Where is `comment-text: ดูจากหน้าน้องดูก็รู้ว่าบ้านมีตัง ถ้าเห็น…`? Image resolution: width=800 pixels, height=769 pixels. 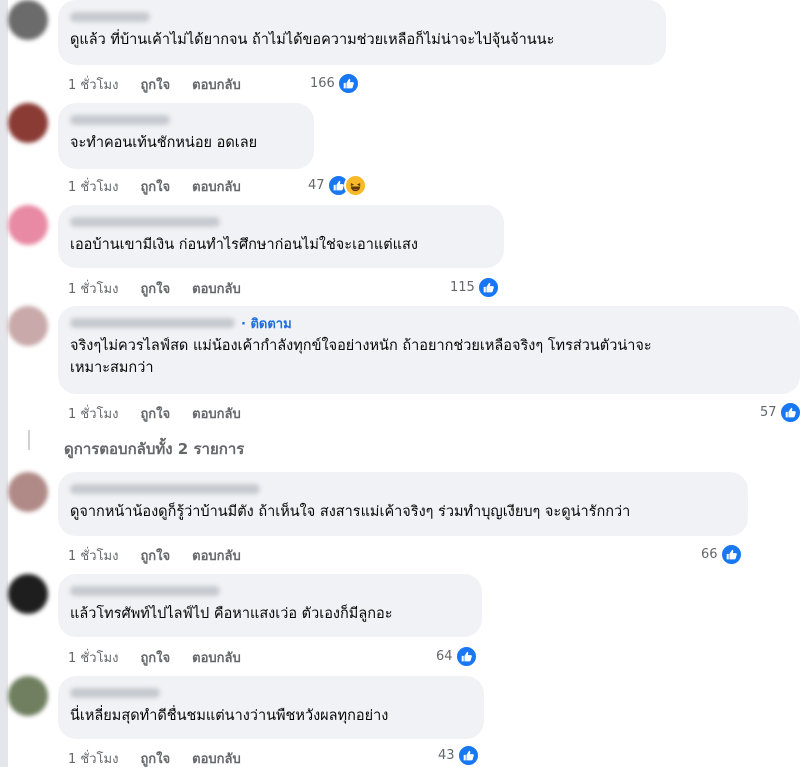 comment-text: ดูจากหน้าน้องดูก็รู้ว่าบ้านมีตัง ถ้าเห็น… is located at coordinates (350, 512).